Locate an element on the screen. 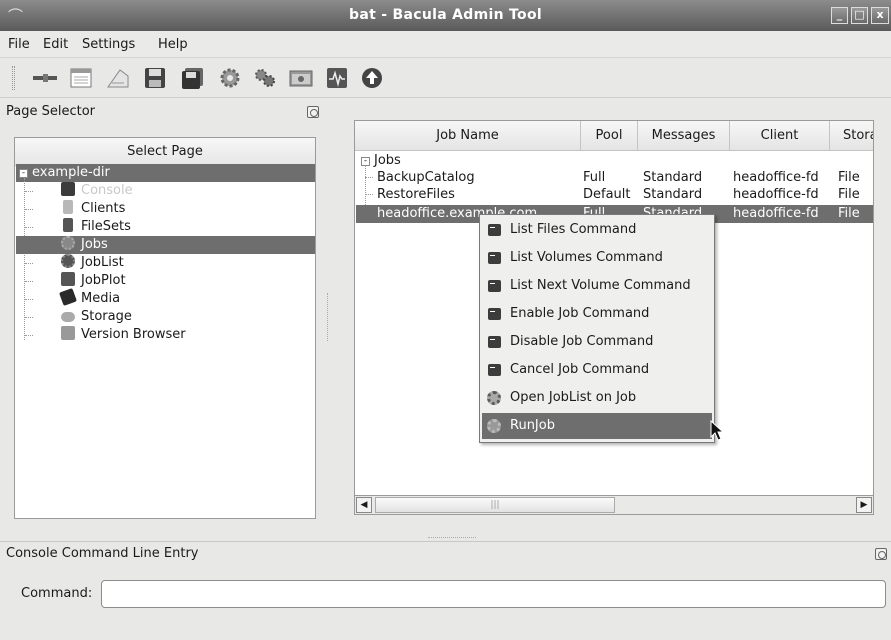 This screenshot has width=891, height=640. save-all-icon is located at coordinates (193, 78).